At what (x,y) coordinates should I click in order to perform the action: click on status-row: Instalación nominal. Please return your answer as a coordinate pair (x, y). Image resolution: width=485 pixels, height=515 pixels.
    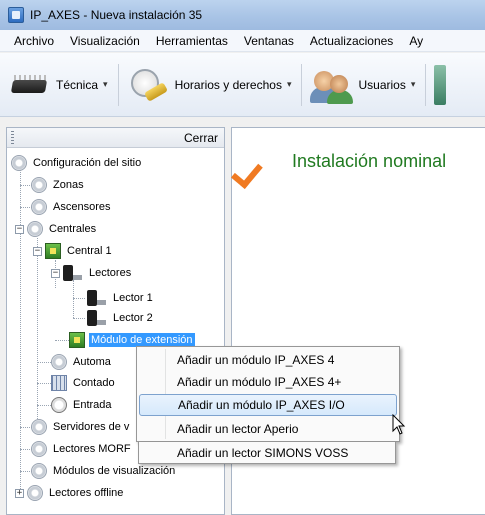
    Looking at the image, I should click on (346, 161).